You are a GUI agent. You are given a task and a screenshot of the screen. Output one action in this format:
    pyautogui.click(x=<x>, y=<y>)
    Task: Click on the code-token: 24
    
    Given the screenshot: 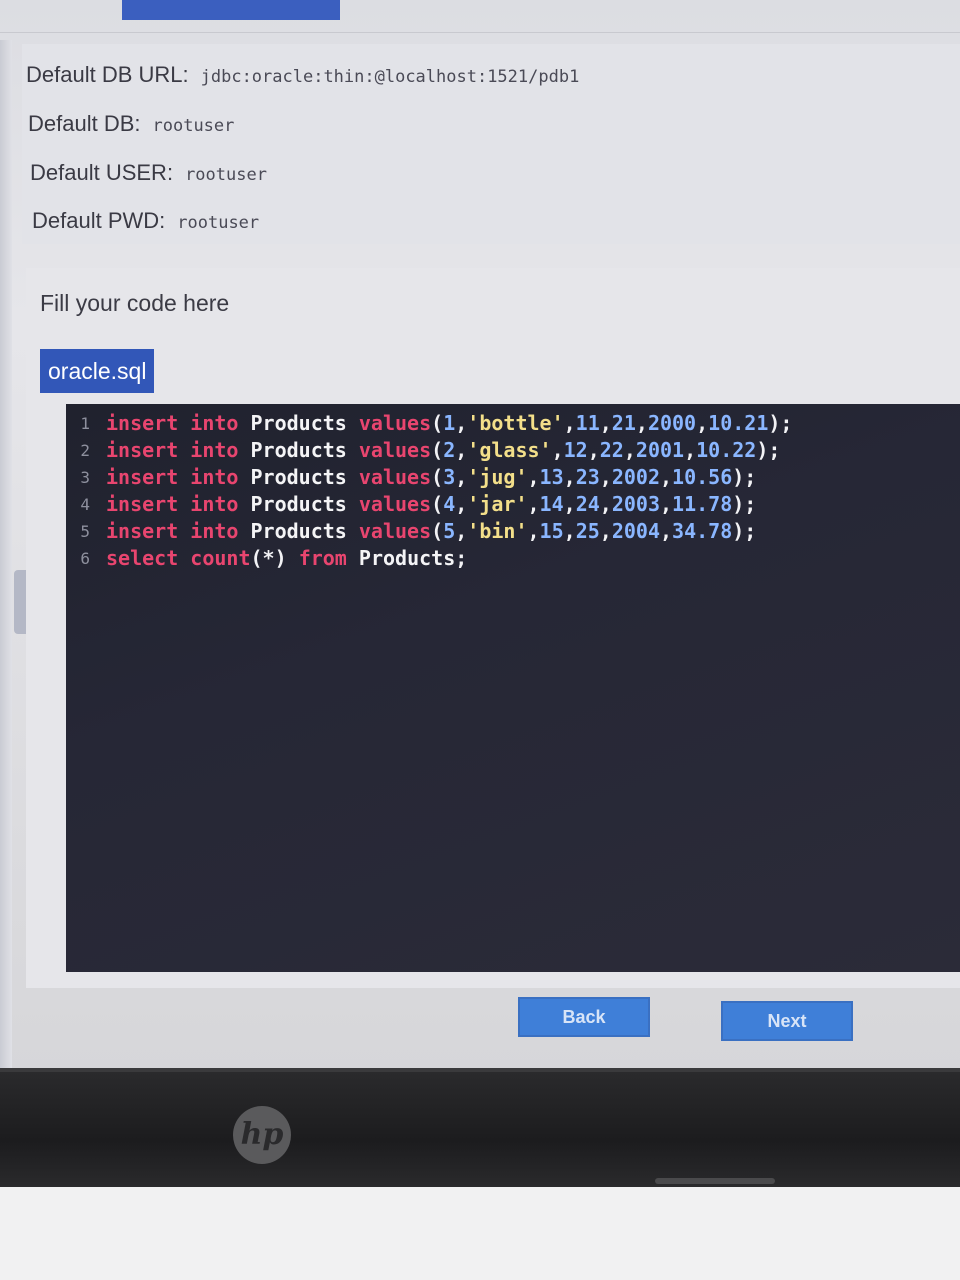 What is the action you would take?
    pyautogui.click(x=587, y=504)
    